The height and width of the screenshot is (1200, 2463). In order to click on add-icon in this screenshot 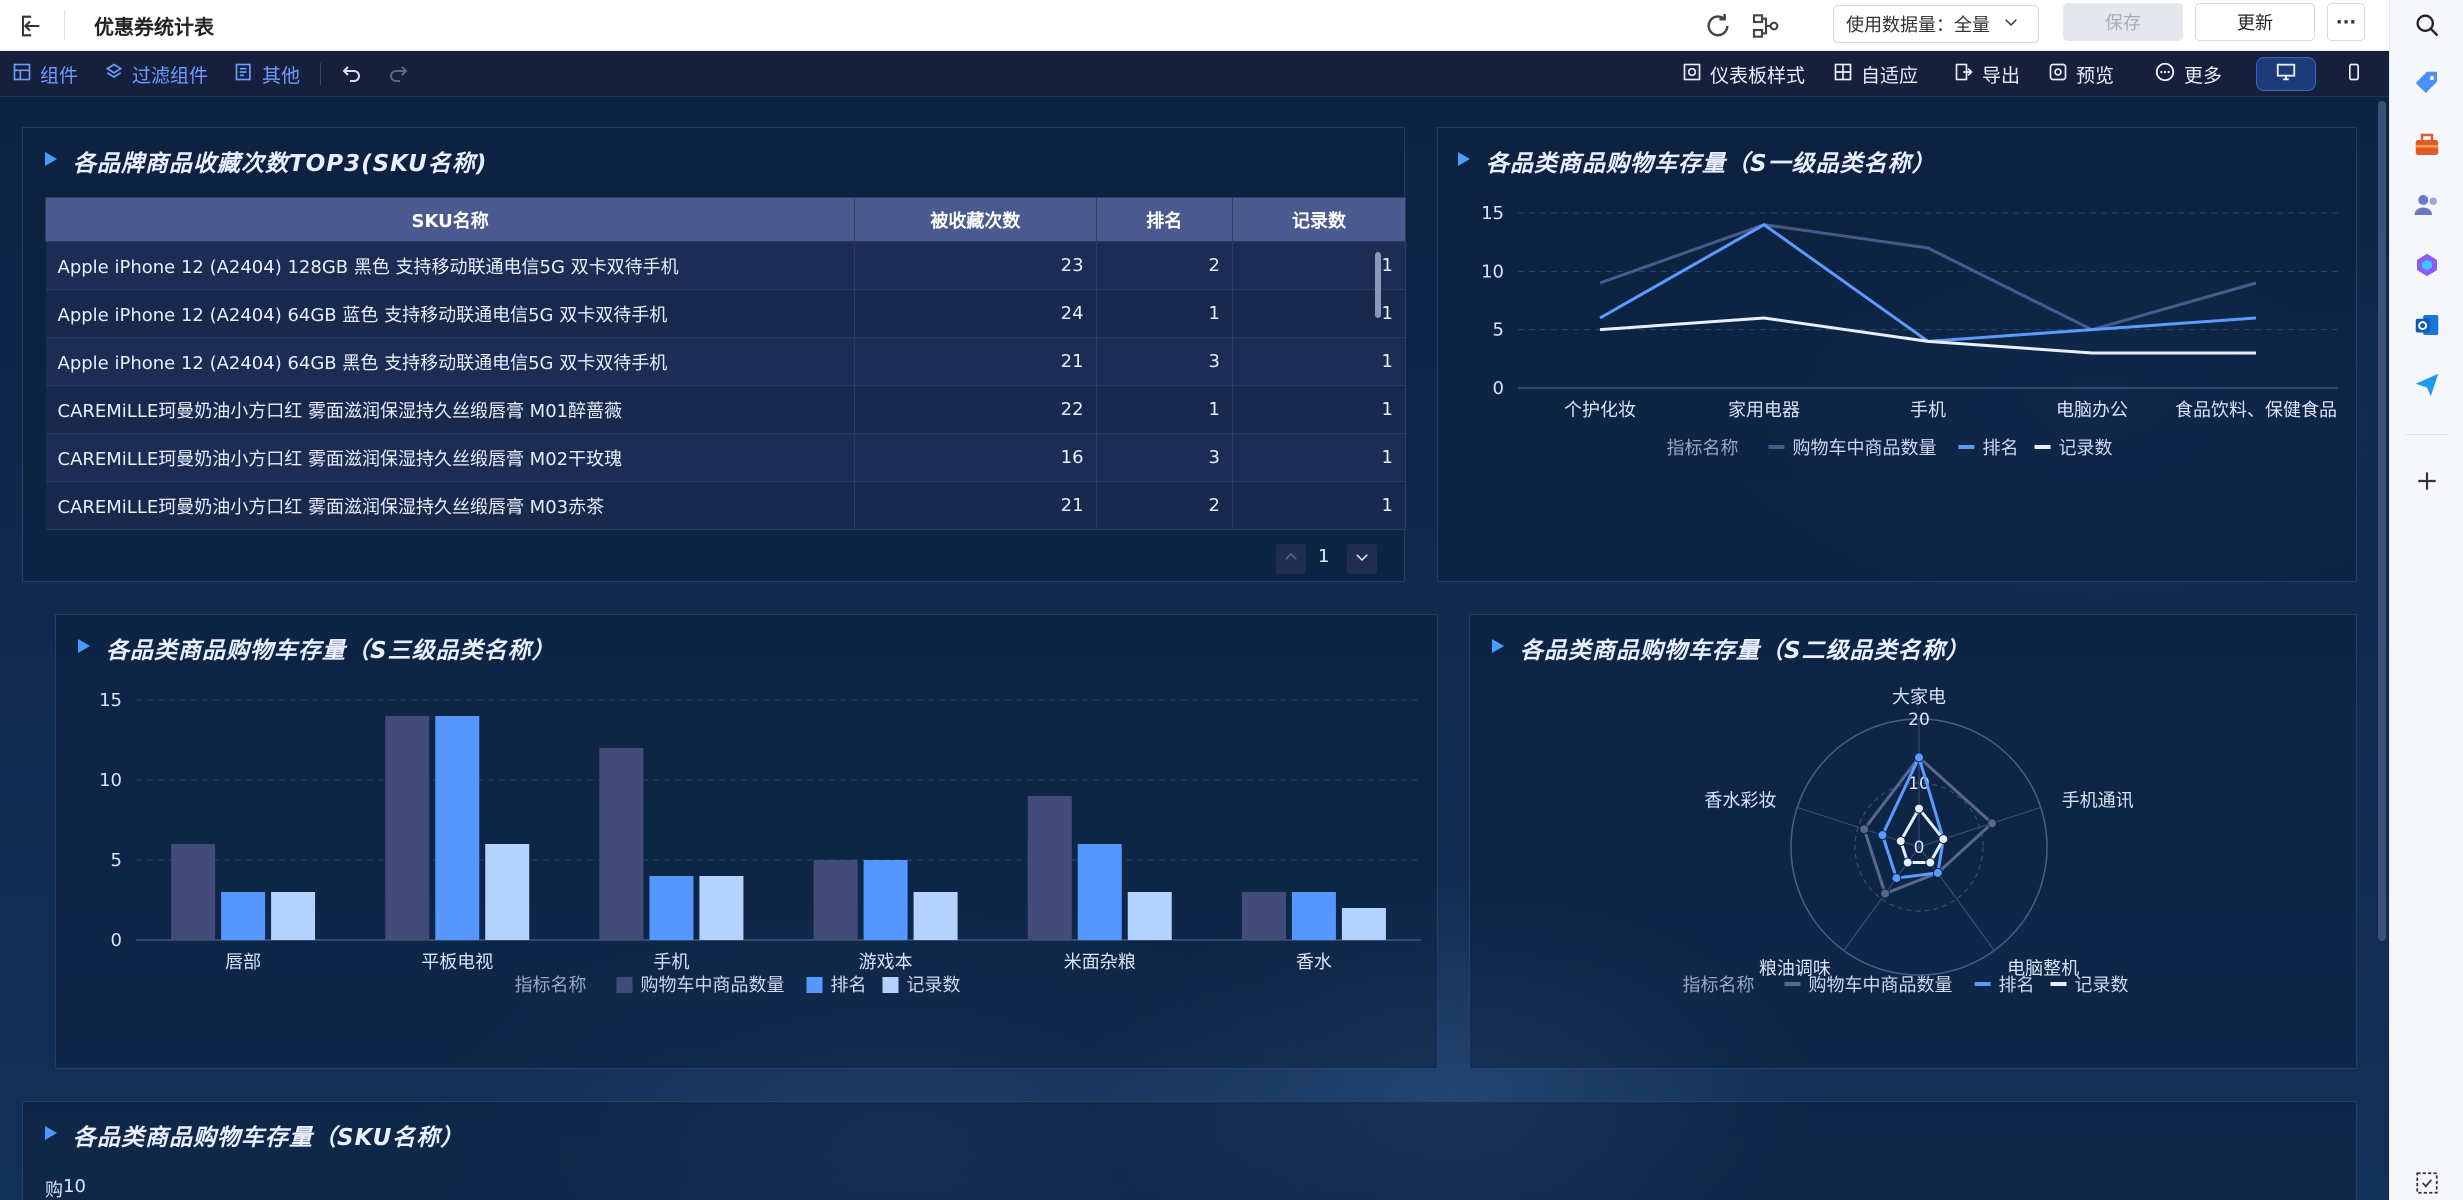, I will do `click(2427, 481)`.